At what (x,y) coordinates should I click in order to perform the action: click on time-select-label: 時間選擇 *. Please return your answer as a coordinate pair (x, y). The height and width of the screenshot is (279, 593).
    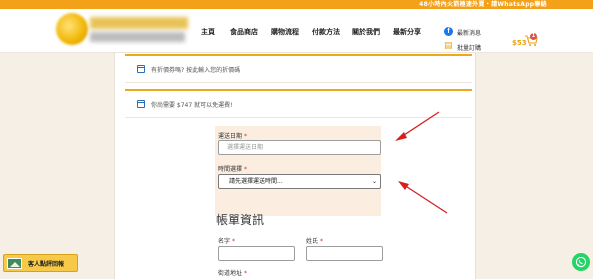
    Looking at the image, I should click on (232, 168).